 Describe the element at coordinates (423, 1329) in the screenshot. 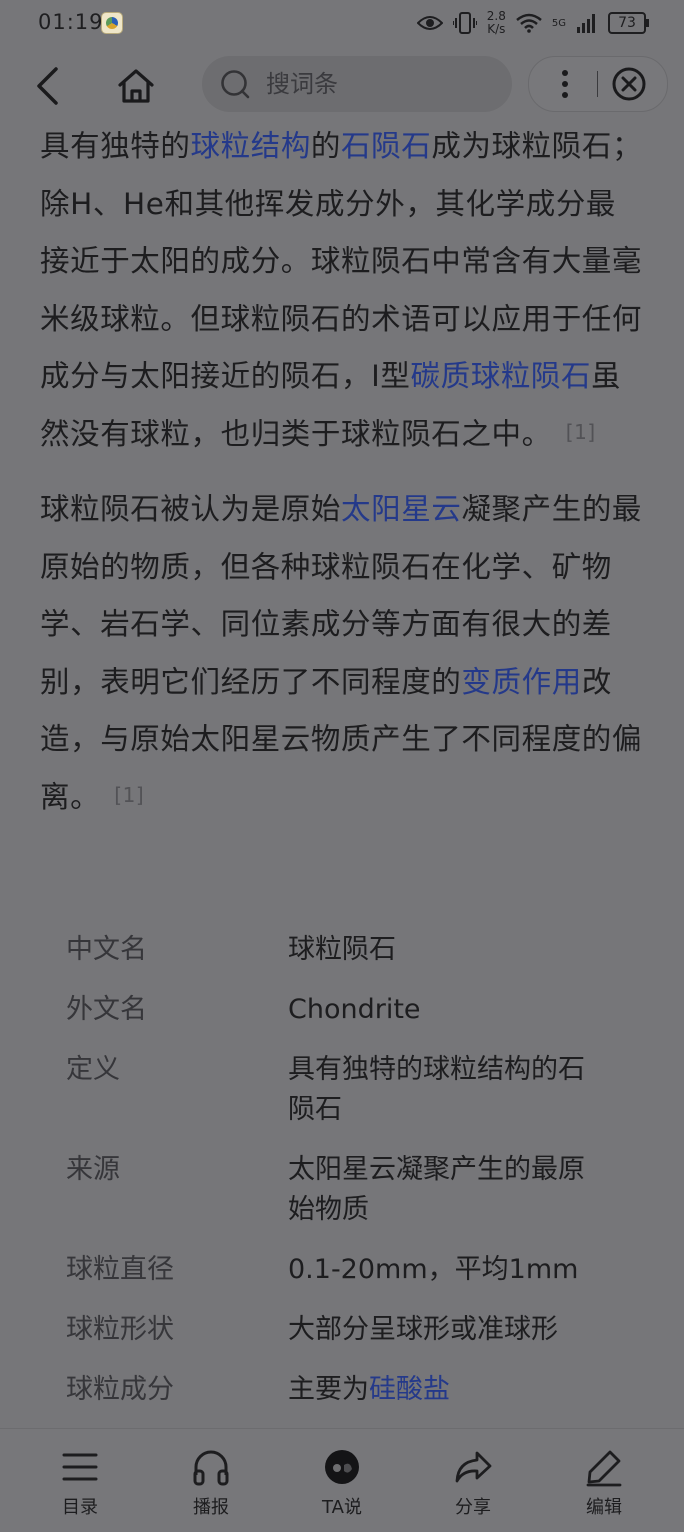

I see `info-value: 大部分呈球形或准球形` at that location.